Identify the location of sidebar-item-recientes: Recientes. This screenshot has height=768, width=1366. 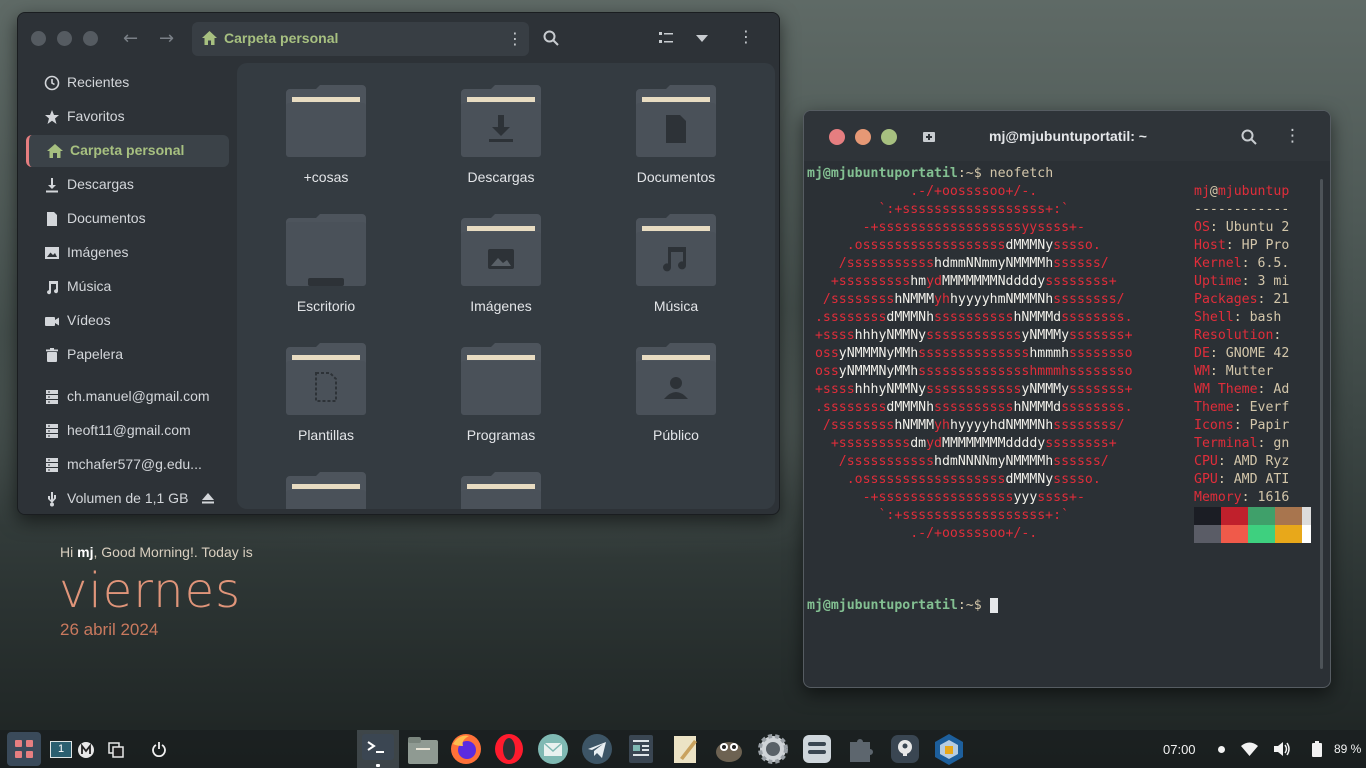
(127, 83).